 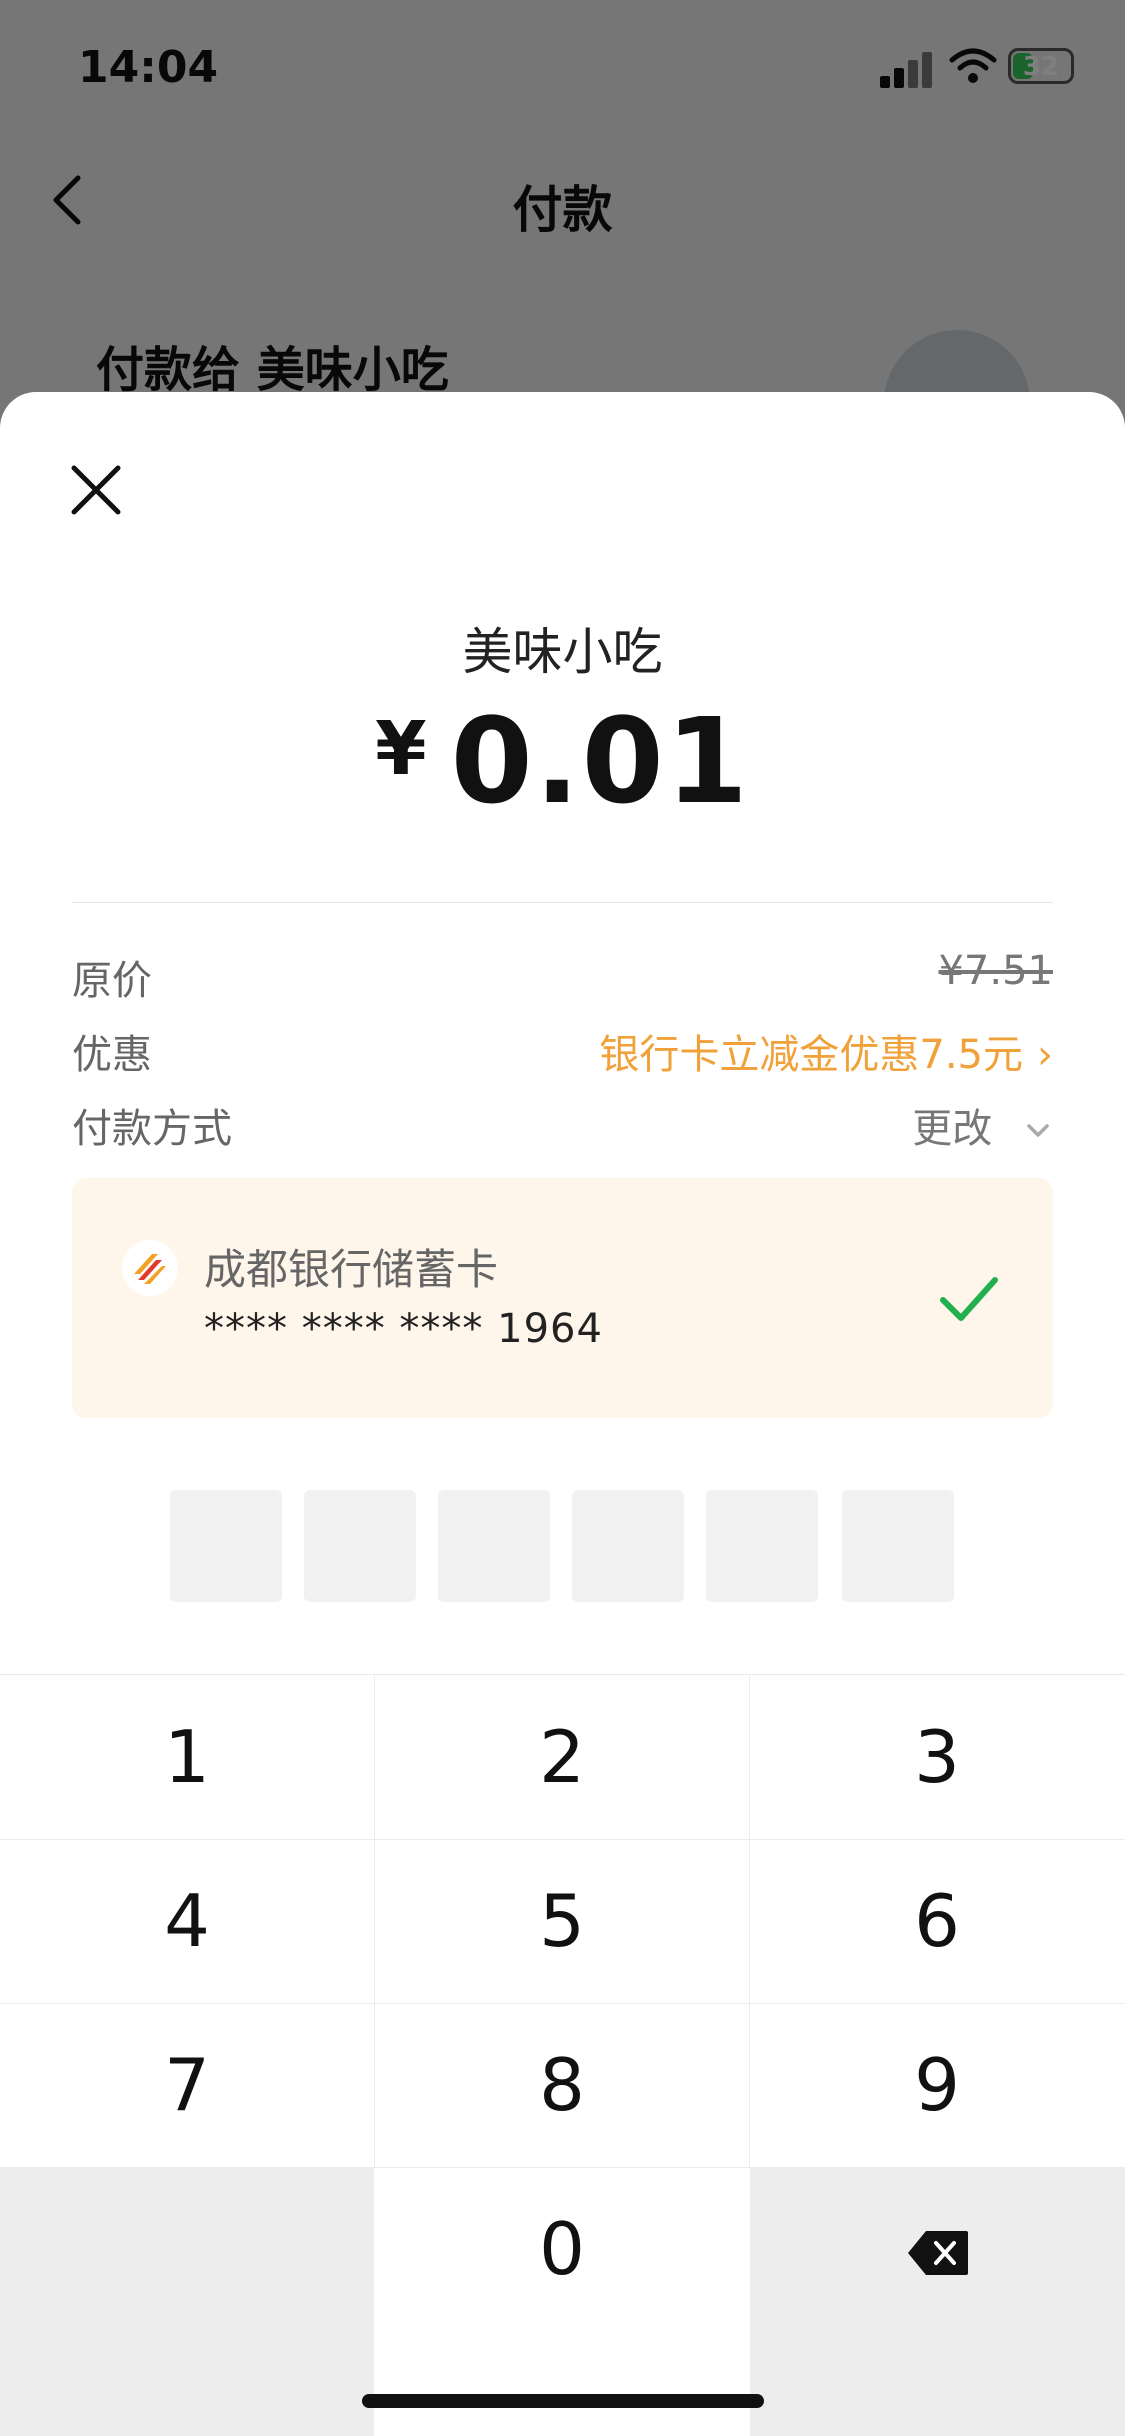 What do you see at coordinates (995, 971) in the screenshot?
I see `original-price-value: ¥7.51` at bounding box center [995, 971].